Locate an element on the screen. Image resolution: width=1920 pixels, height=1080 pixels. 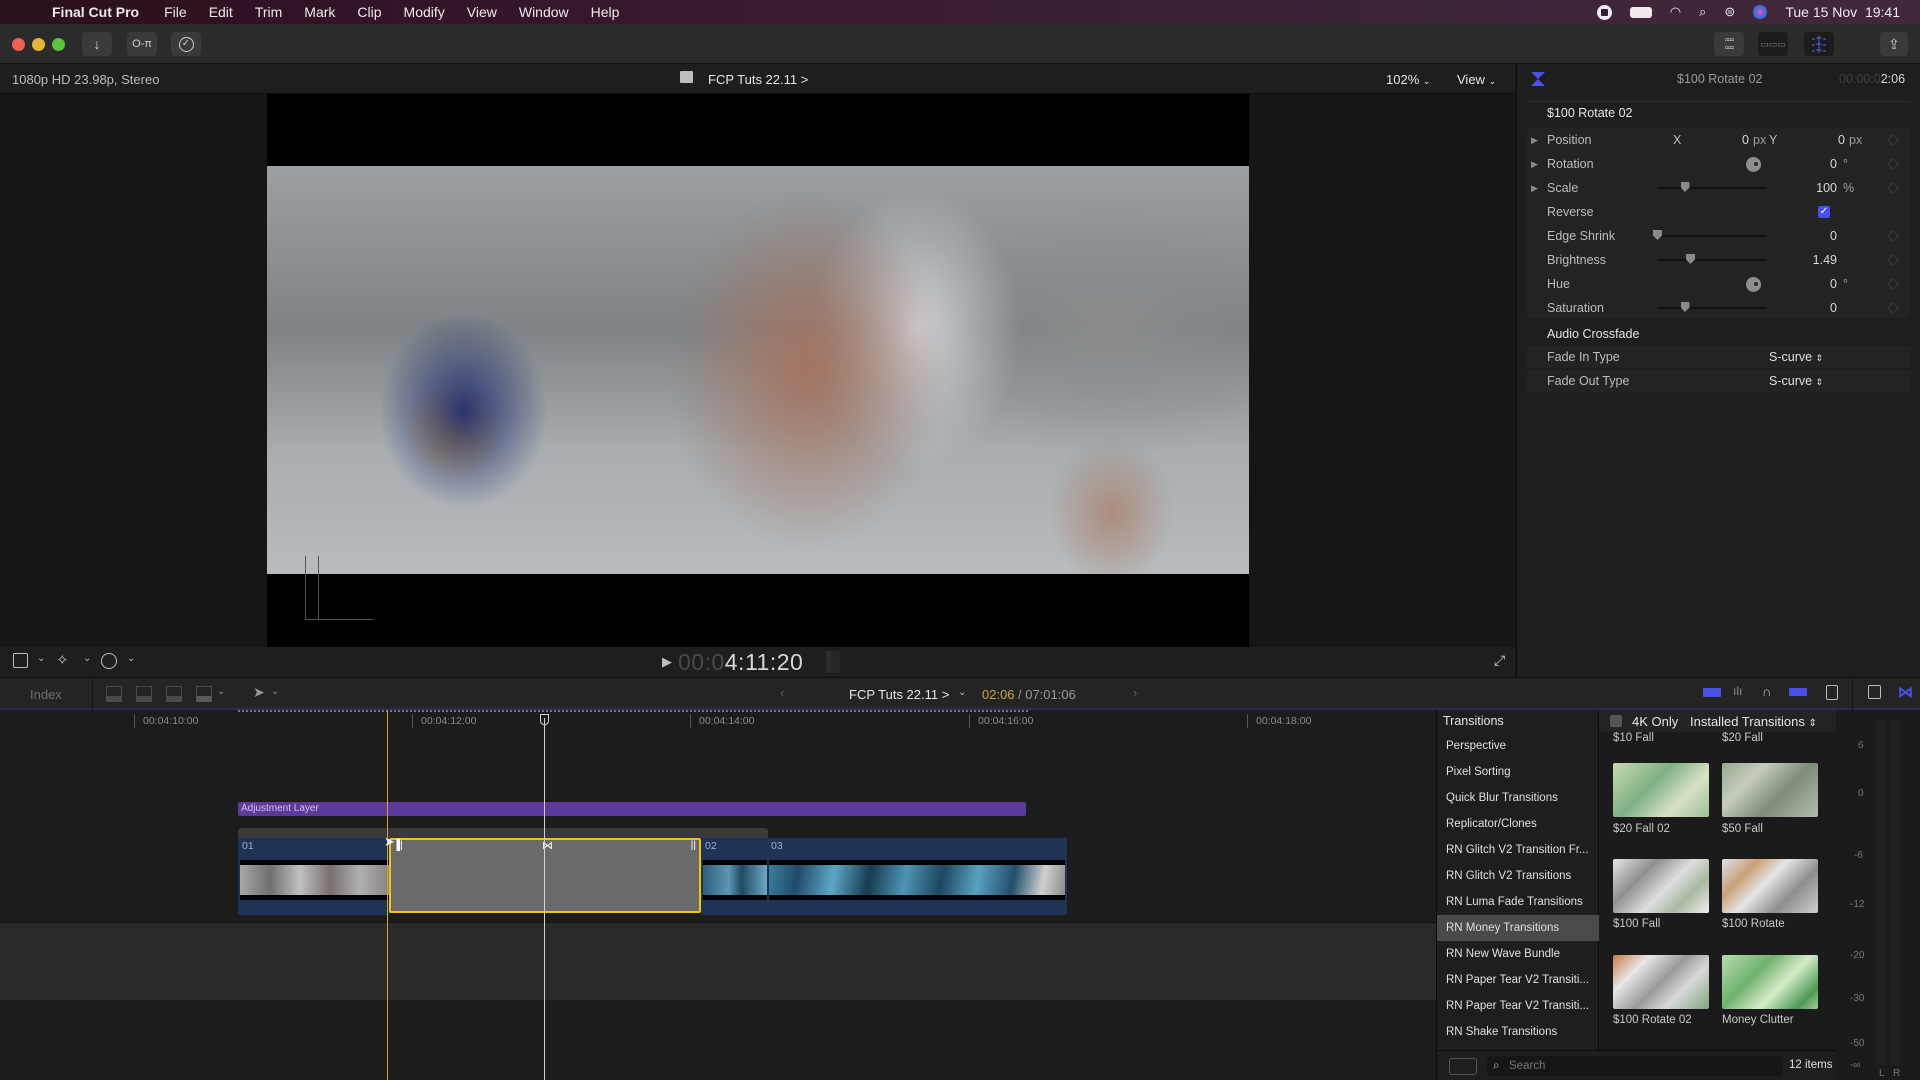
fade-out-select: S-curve ⇕ is located at coordinates (1796, 381).